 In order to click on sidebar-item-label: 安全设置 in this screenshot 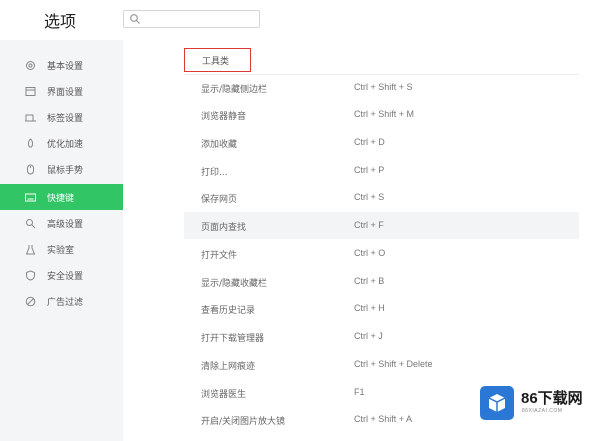, I will do `click(65, 276)`.